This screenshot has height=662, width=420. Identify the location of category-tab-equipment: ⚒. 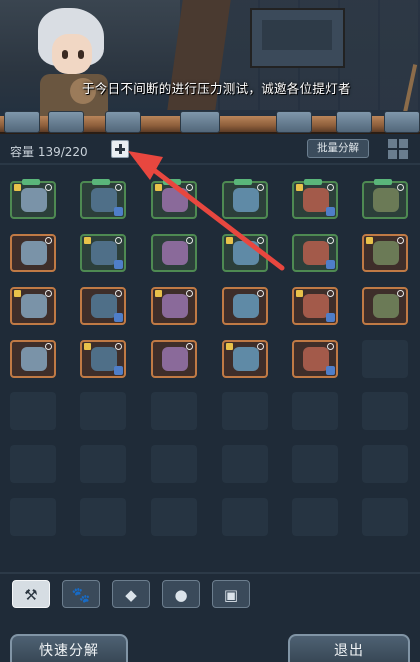
(31, 594).